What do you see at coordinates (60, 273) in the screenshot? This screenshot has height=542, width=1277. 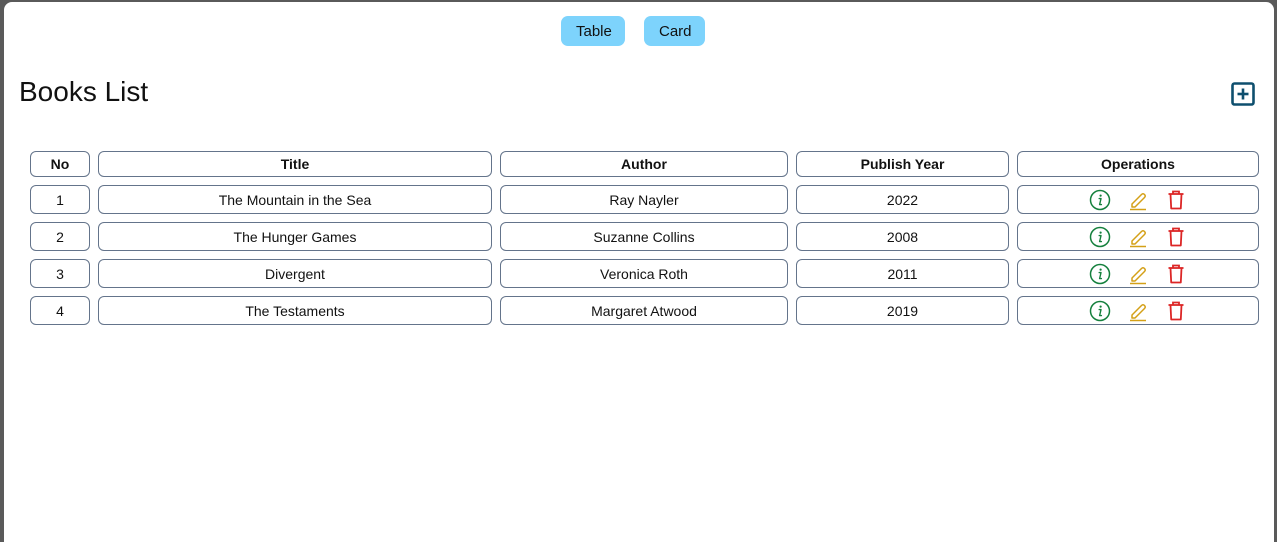 I see `cell-no: 3` at bounding box center [60, 273].